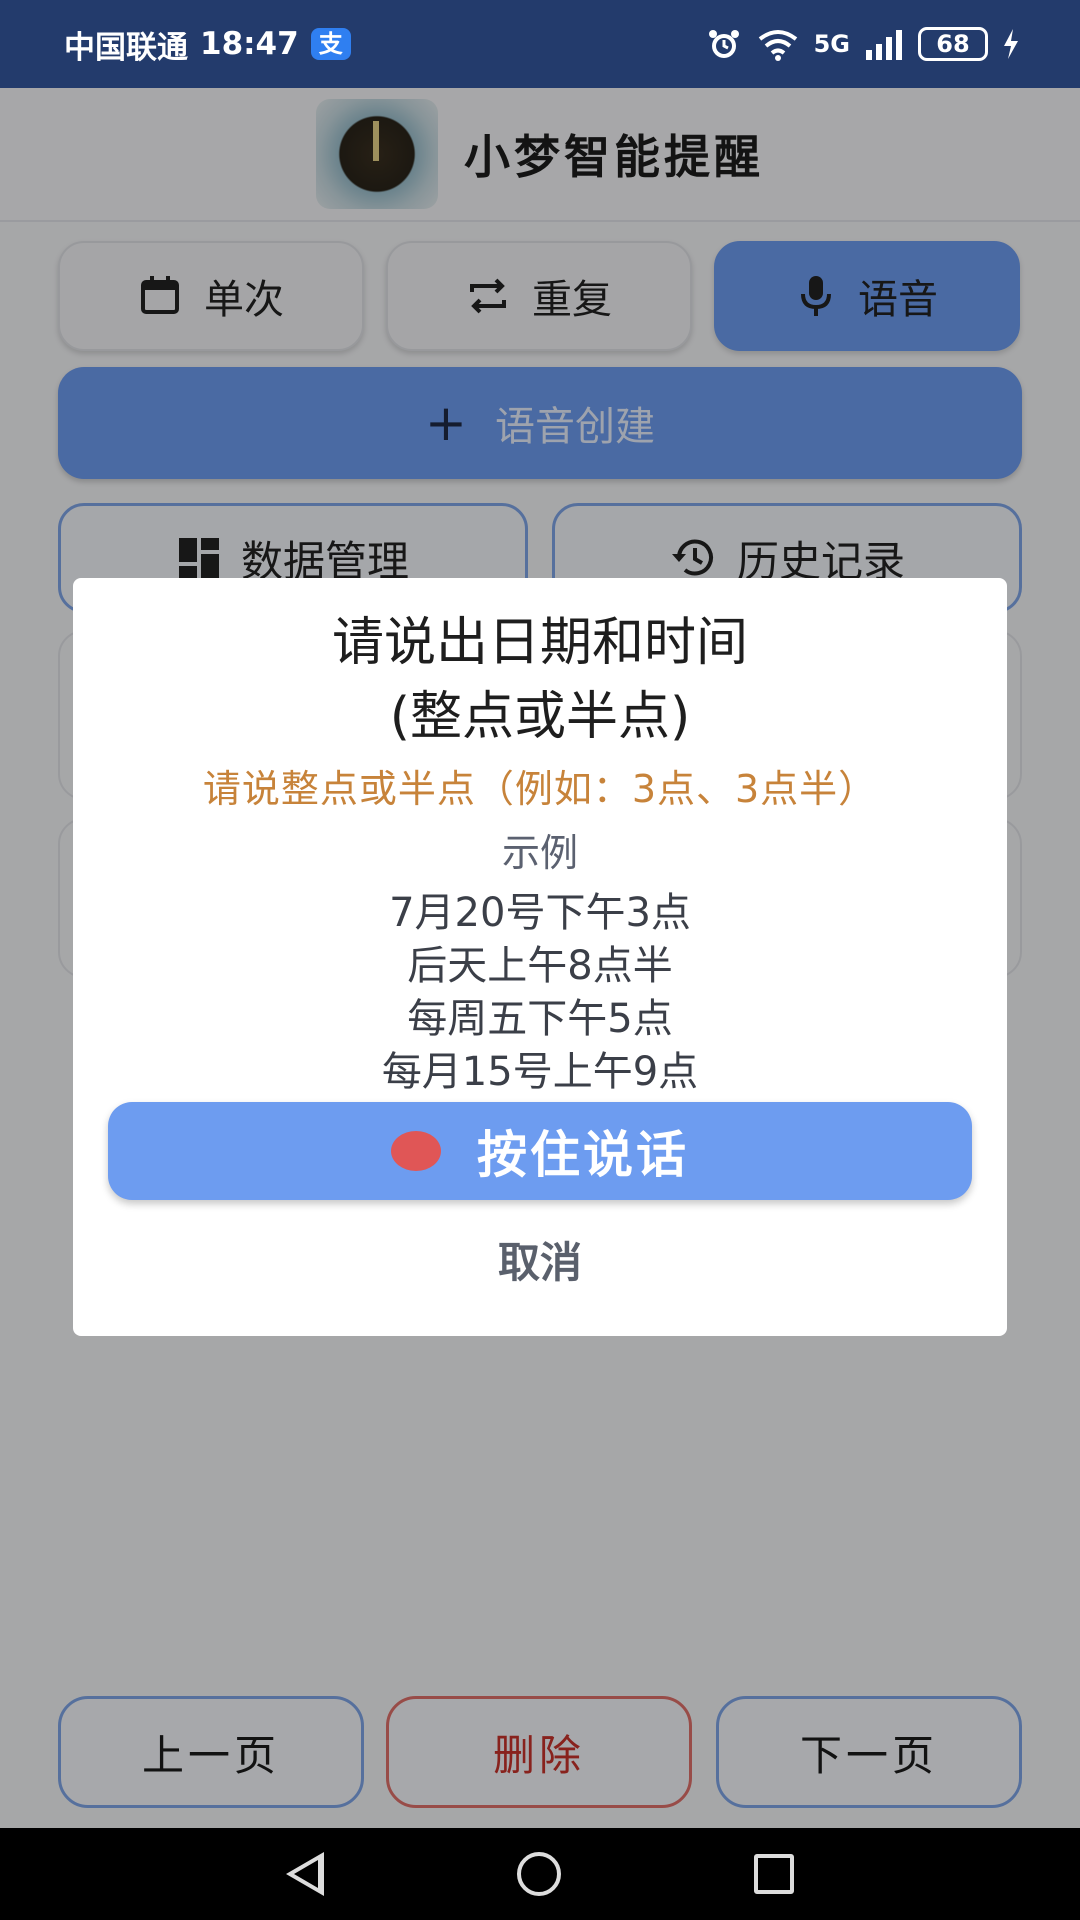 Image resolution: width=1080 pixels, height=1920 pixels. I want to click on alipay-icon: 支, so click(330, 44).